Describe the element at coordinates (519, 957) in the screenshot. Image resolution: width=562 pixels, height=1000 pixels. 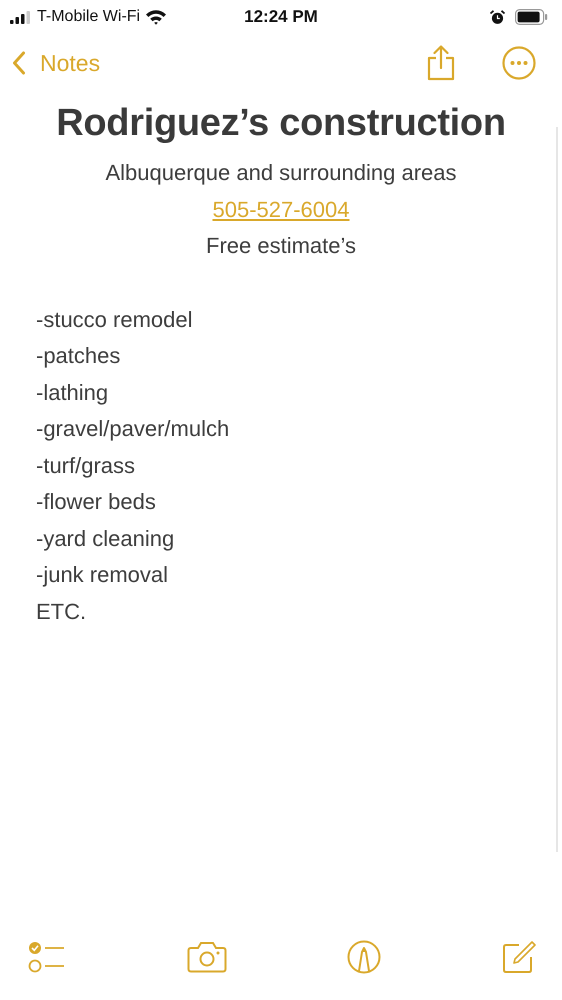
I see `compose-icon` at that location.